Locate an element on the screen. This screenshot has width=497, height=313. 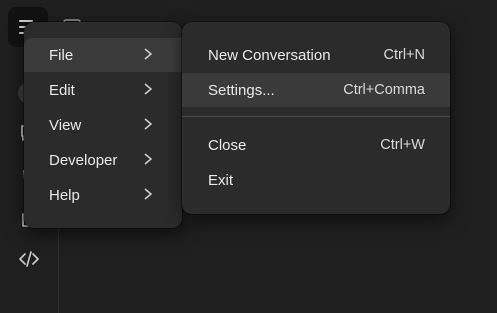
menu-item-edit: Edit is located at coordinates (103, 90).